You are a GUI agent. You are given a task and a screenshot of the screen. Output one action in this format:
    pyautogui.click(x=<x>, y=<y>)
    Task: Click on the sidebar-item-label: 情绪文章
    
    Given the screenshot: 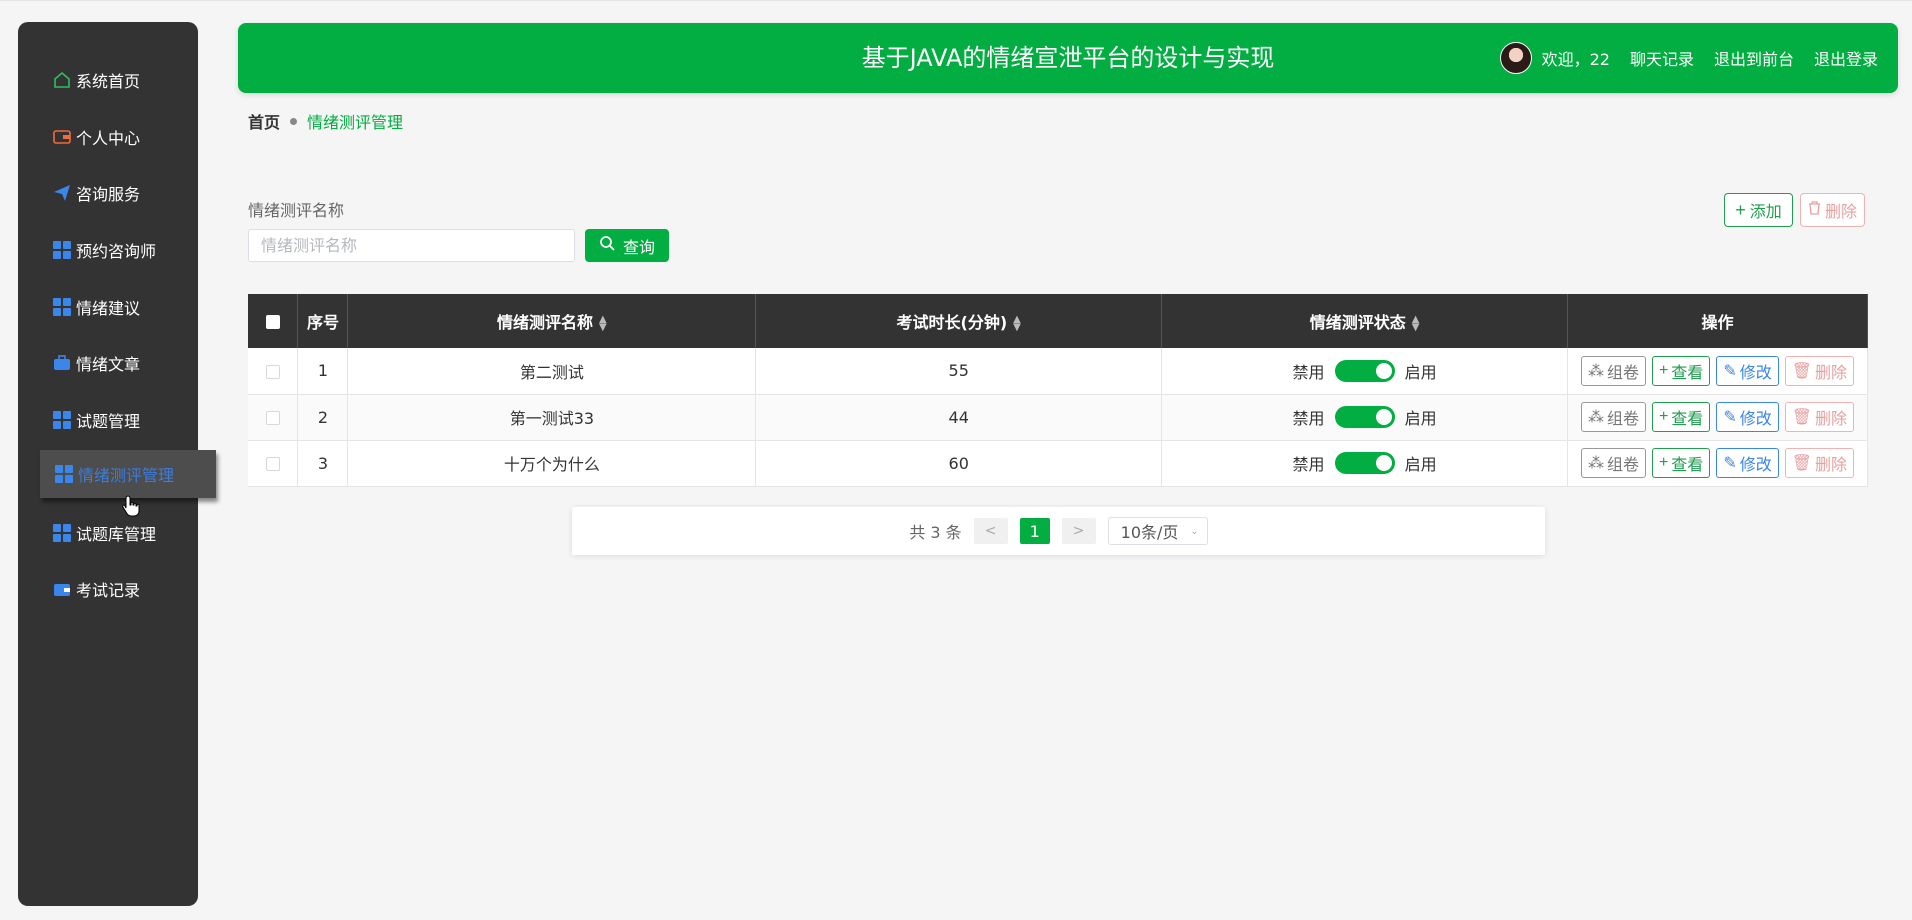 What is the action you would take?
    pyautogui.click(x=108, y=364)
    